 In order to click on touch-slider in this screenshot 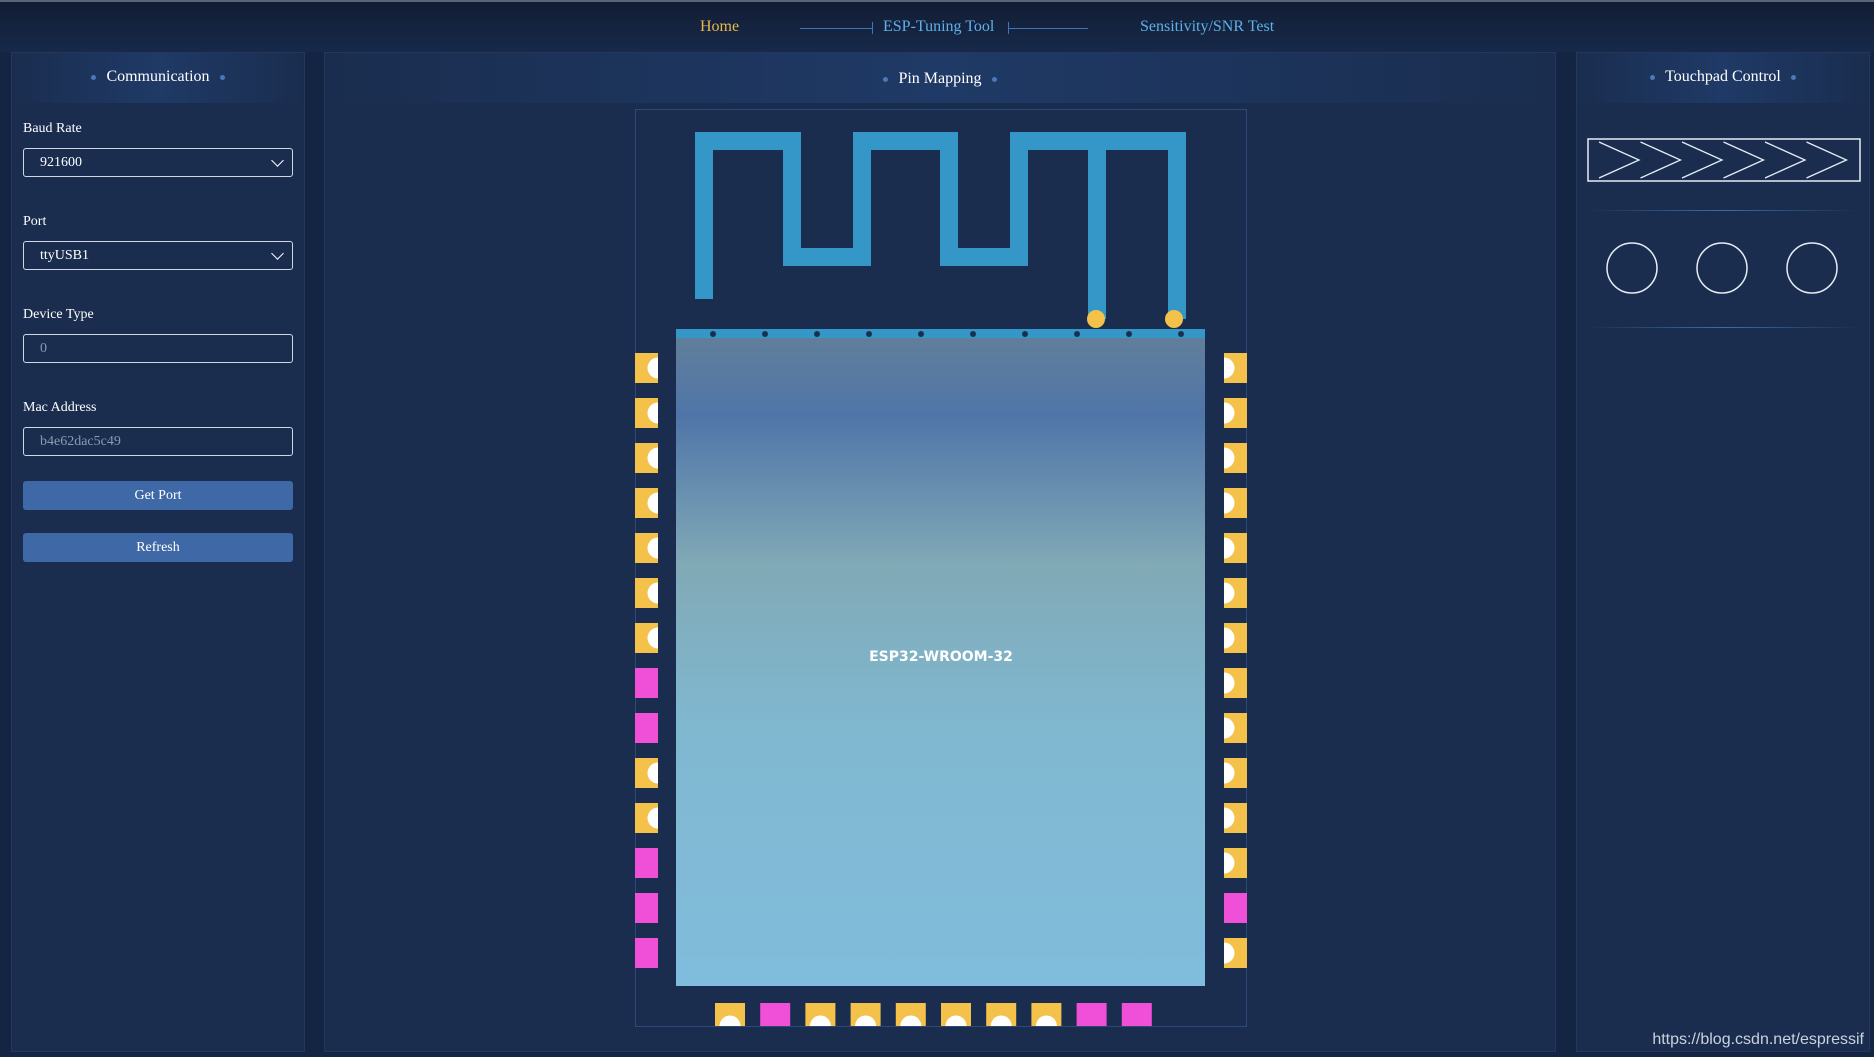, I will do `click(1724, 160)`.